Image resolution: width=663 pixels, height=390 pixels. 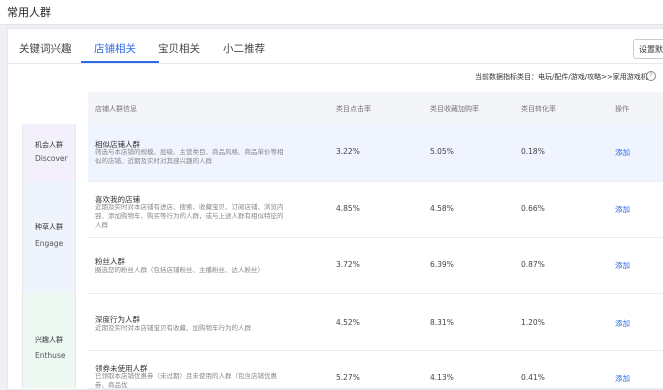 What do you see at coordinates (538, 109) in the screenshot?
I see `header-conversion-rate: 类目转化率` at bounding box center [538, 109].